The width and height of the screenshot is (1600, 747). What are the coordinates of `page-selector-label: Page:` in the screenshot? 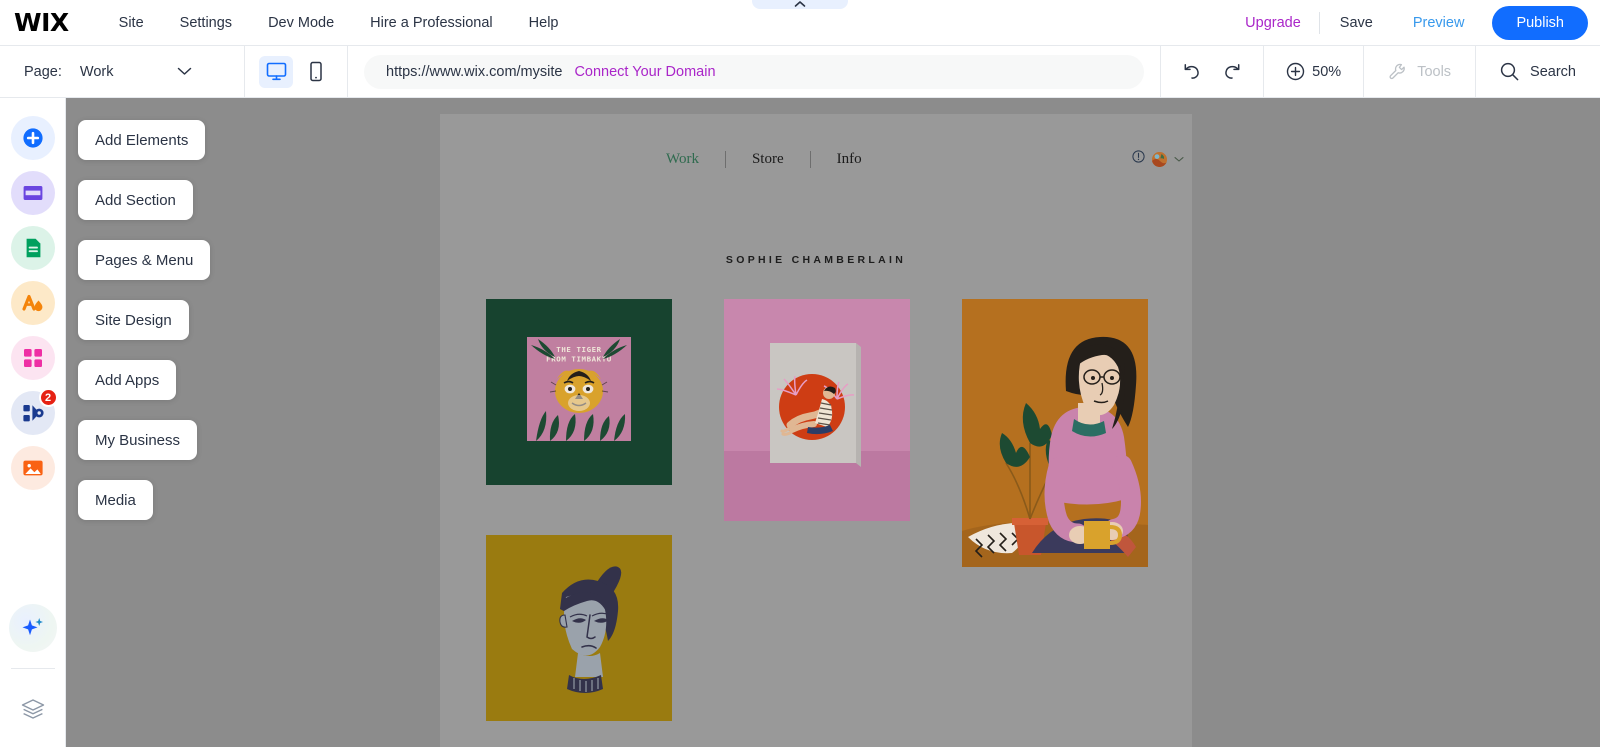 It's located at (43, 71).